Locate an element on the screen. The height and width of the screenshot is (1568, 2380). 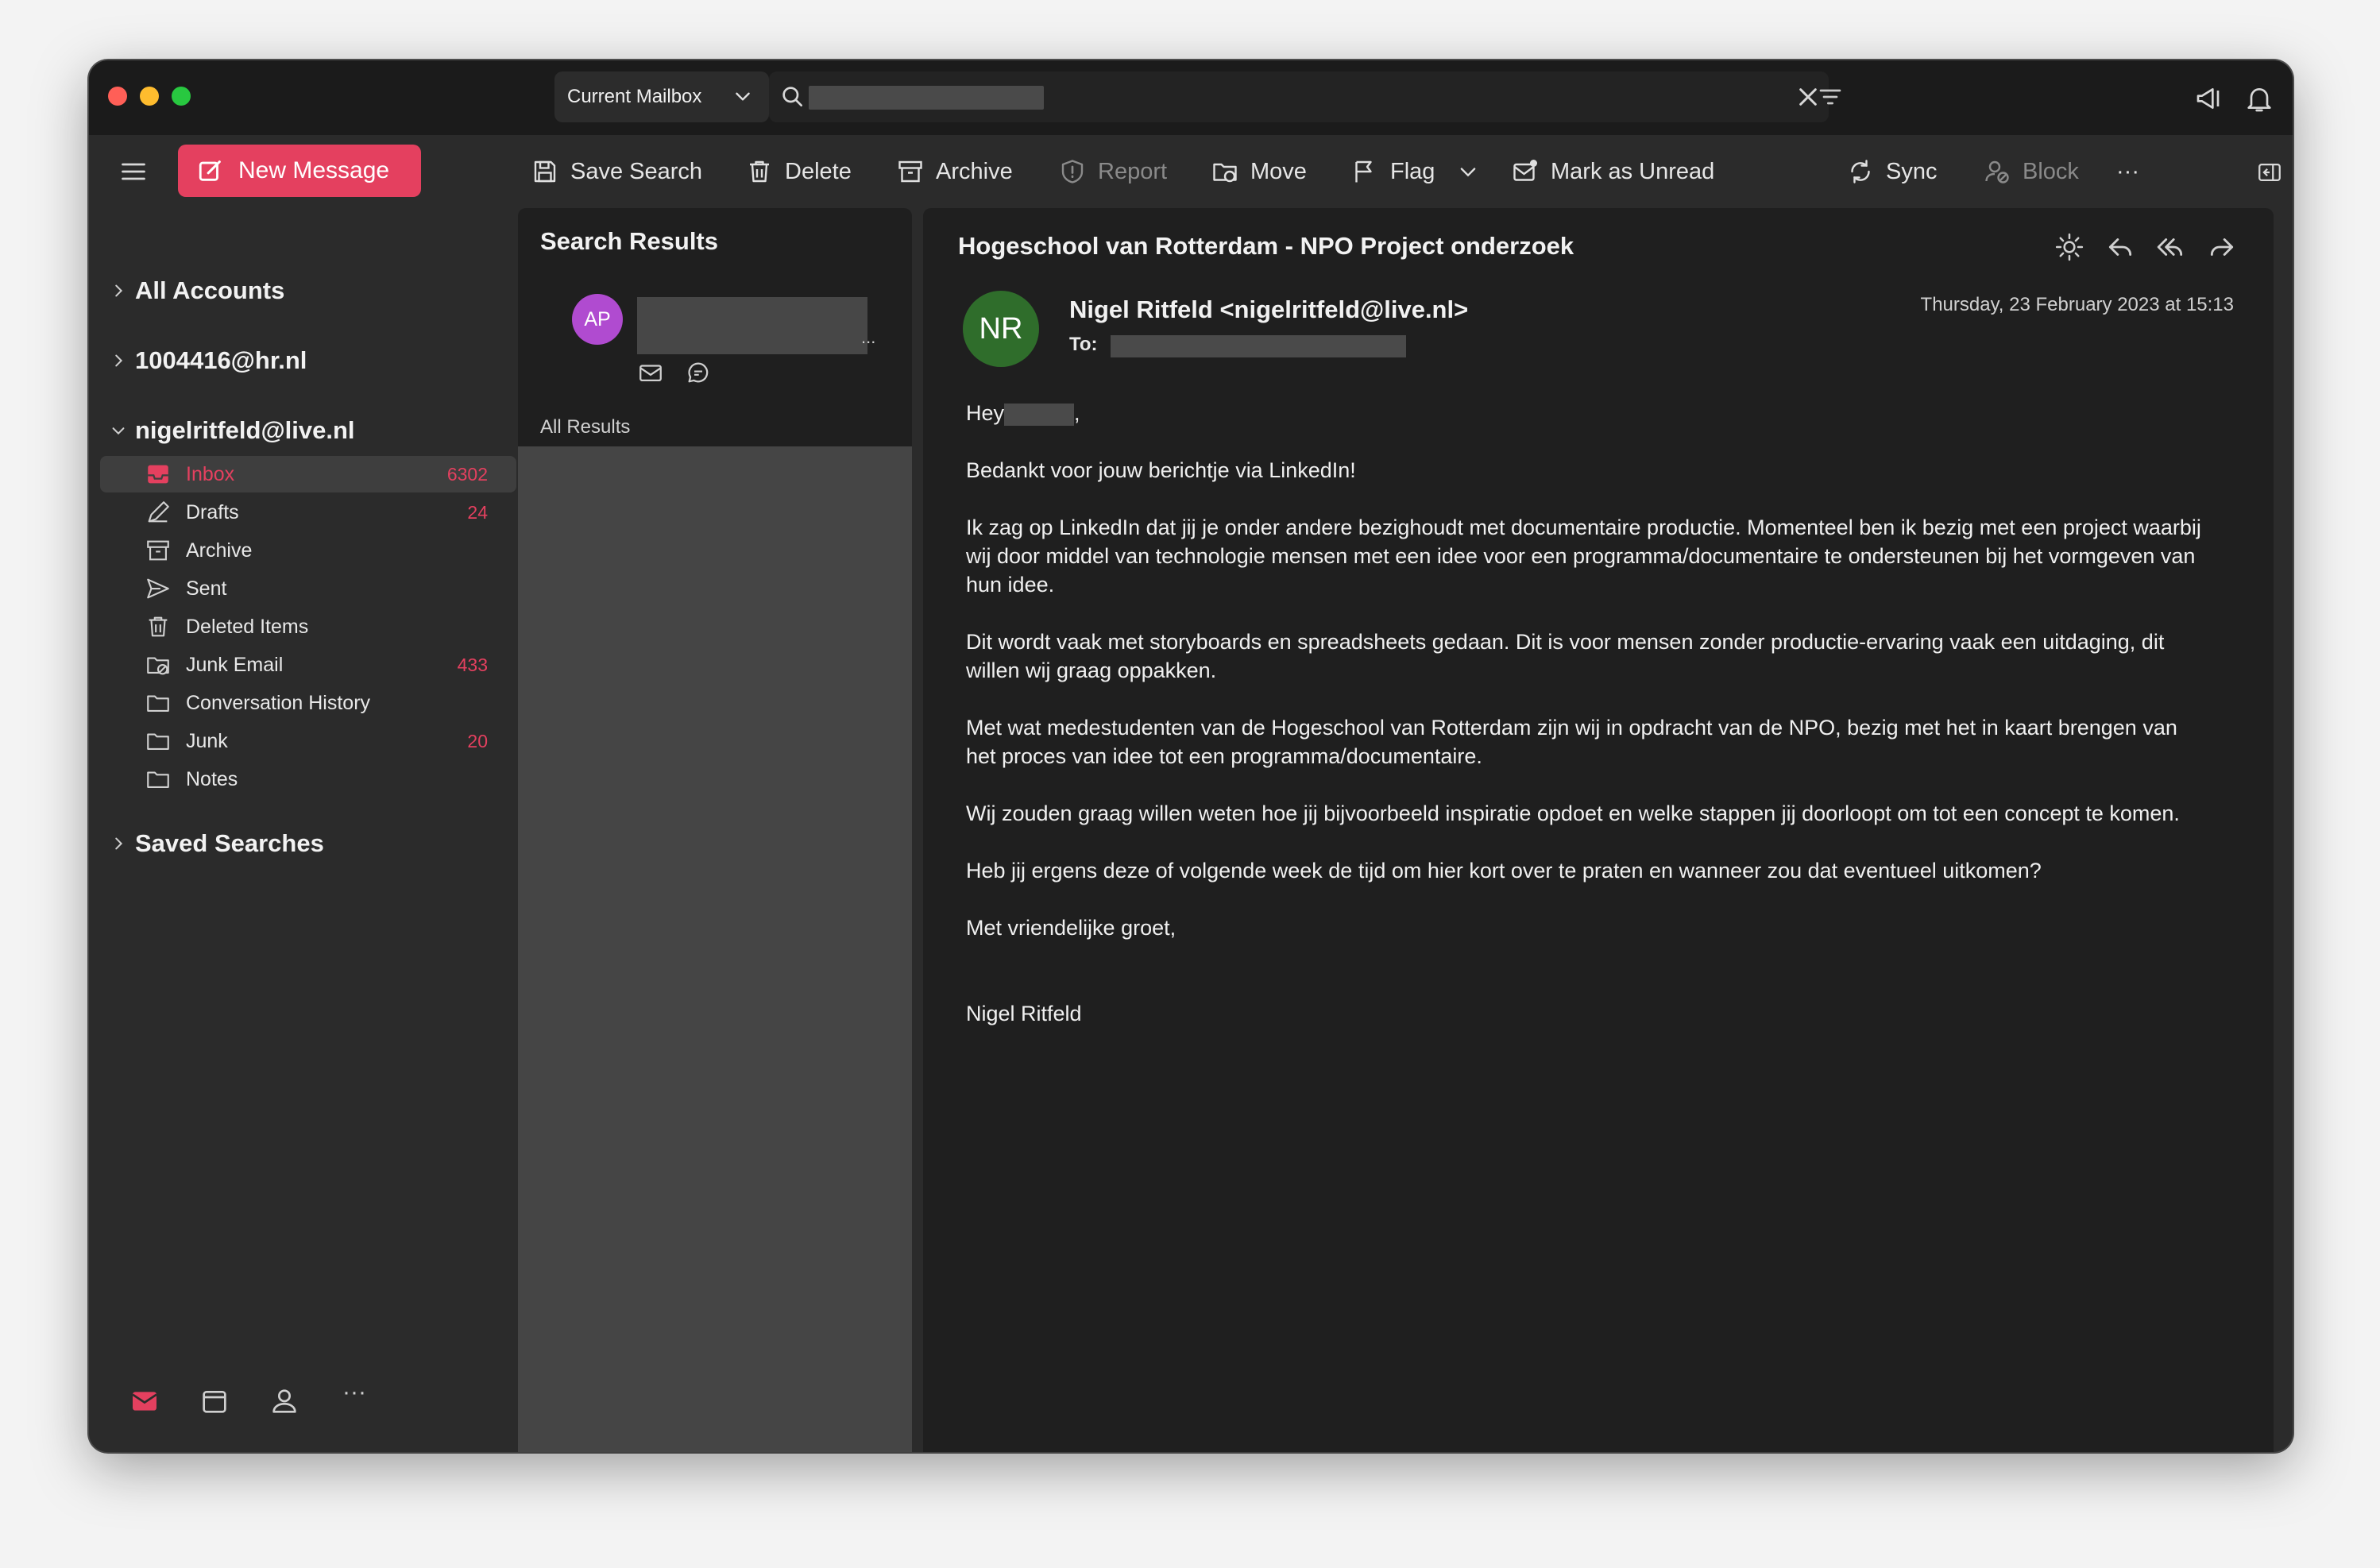
search-query-redacted is located at coordinates (926, 98).